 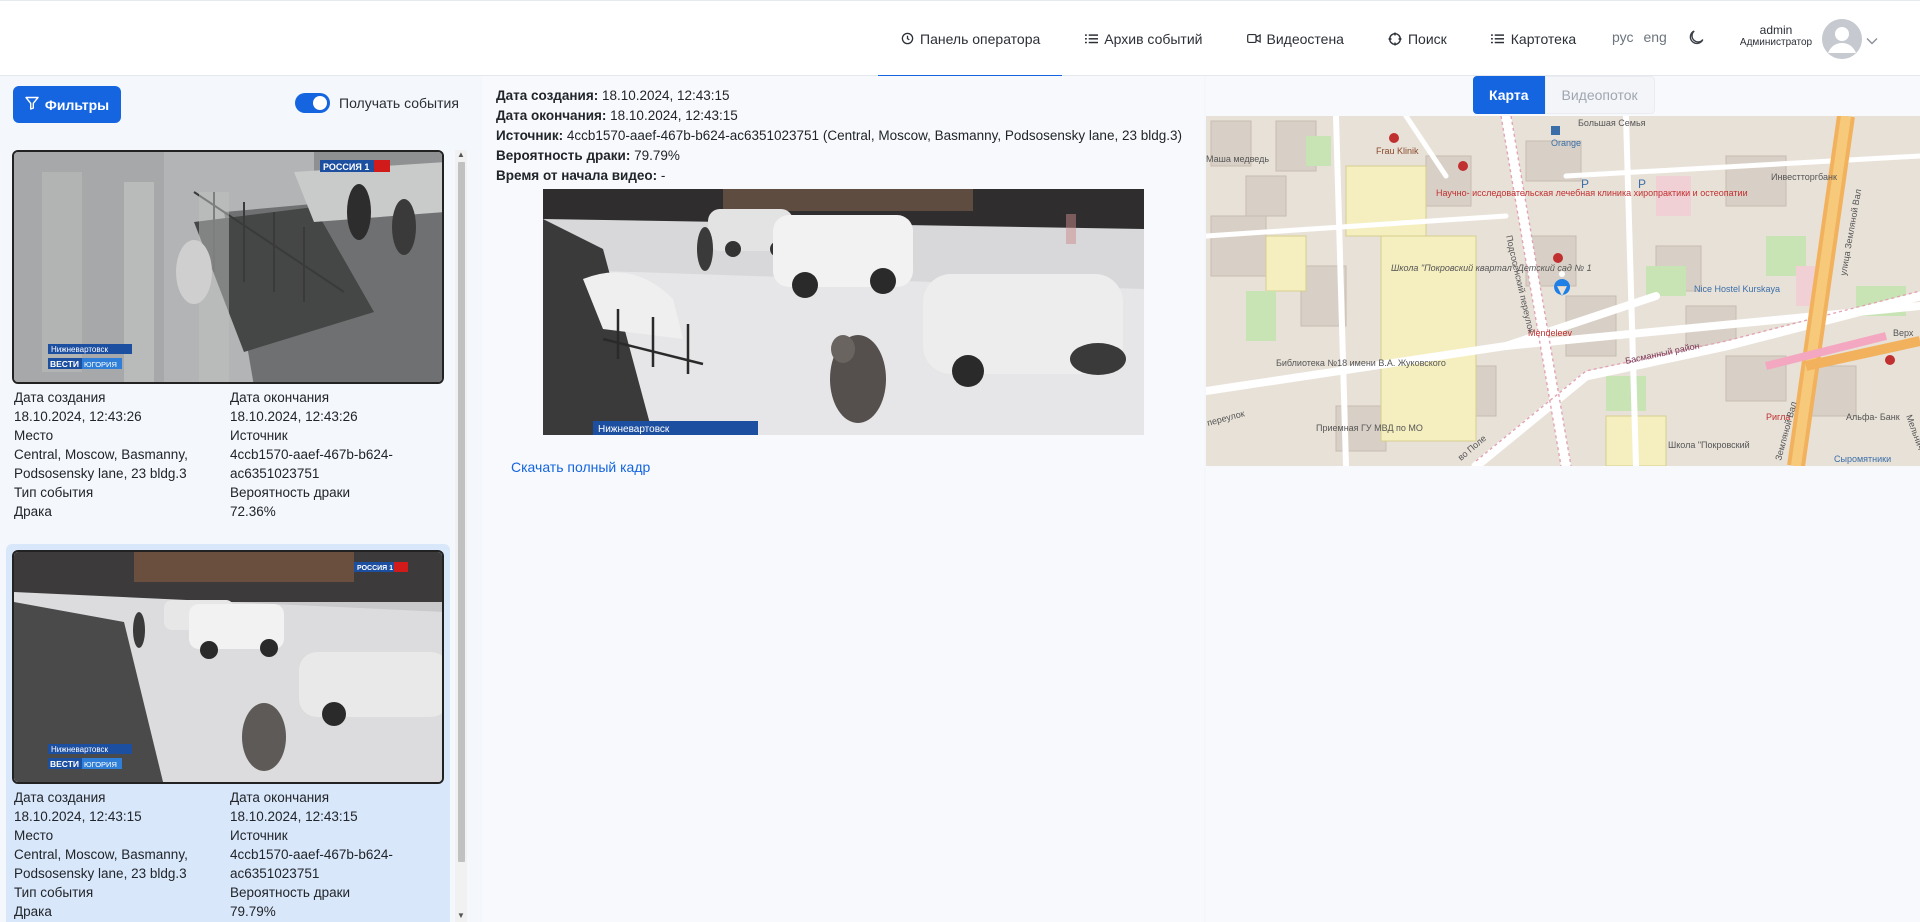 I want to click on nav-operator-panel: Панель оператора, so click(x=970, y=39).